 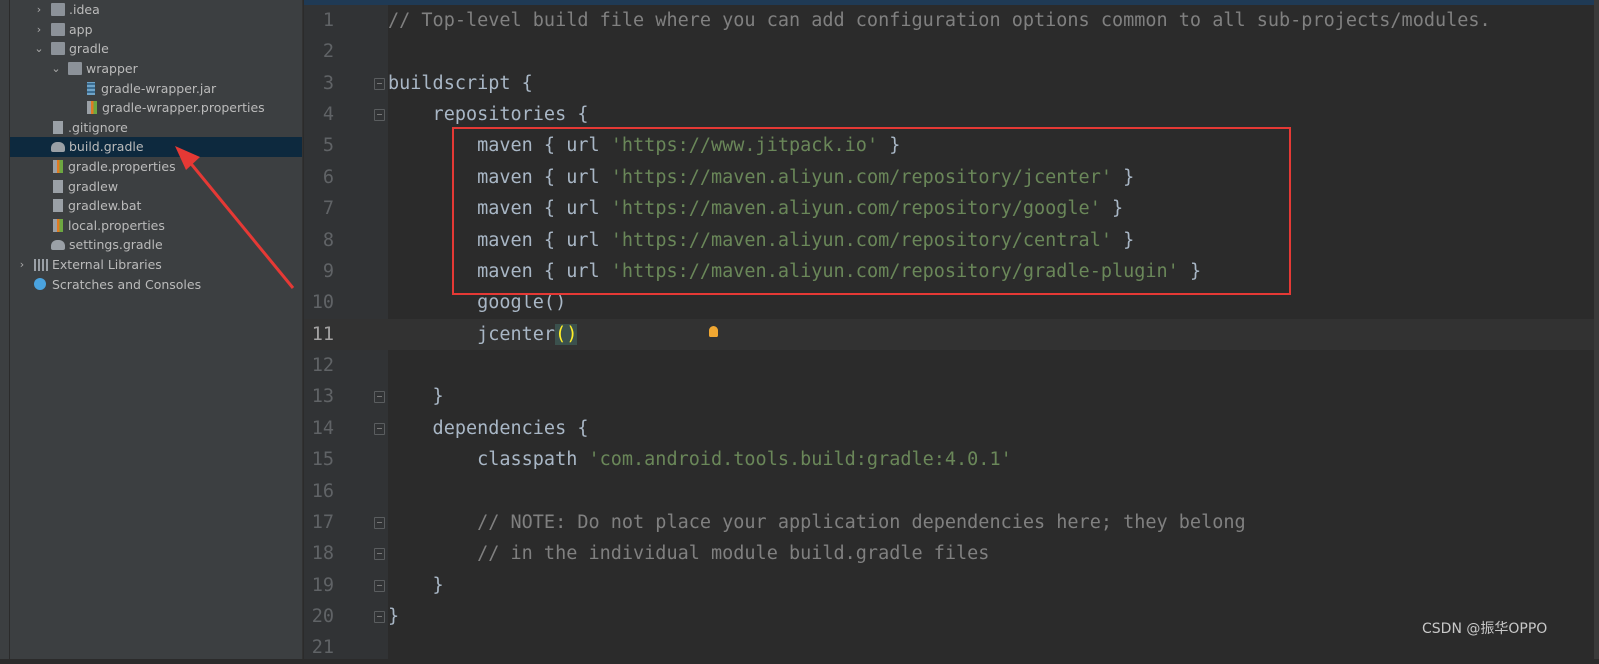 What do you see at coordinates (322, 554) in the screenshot?
I see `line-number: 18` at bounding box center [322, 554].